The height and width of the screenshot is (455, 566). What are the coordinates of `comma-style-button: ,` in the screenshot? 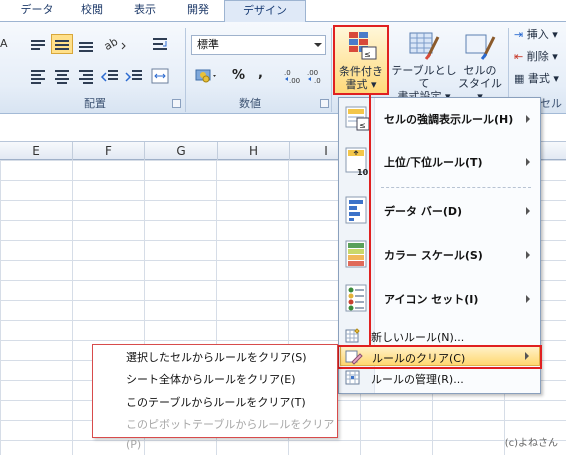 It's located at (260, 73).